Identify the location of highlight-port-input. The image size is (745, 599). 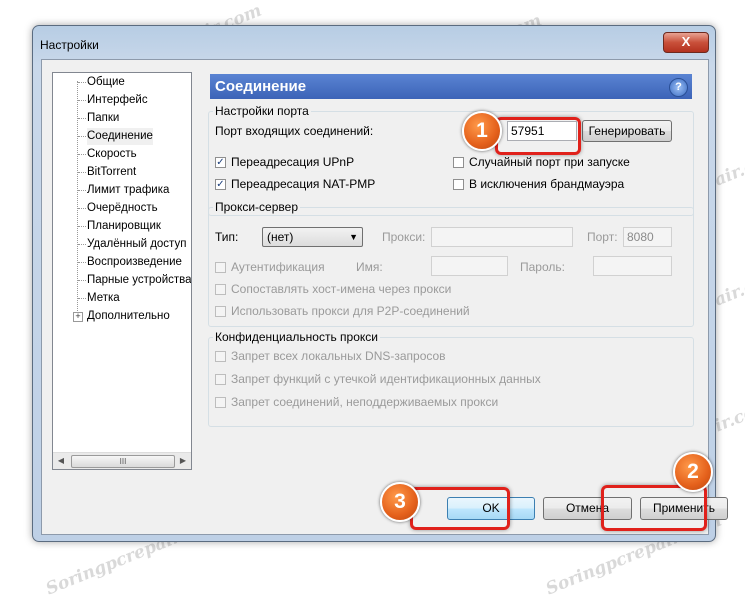
(538, 136).